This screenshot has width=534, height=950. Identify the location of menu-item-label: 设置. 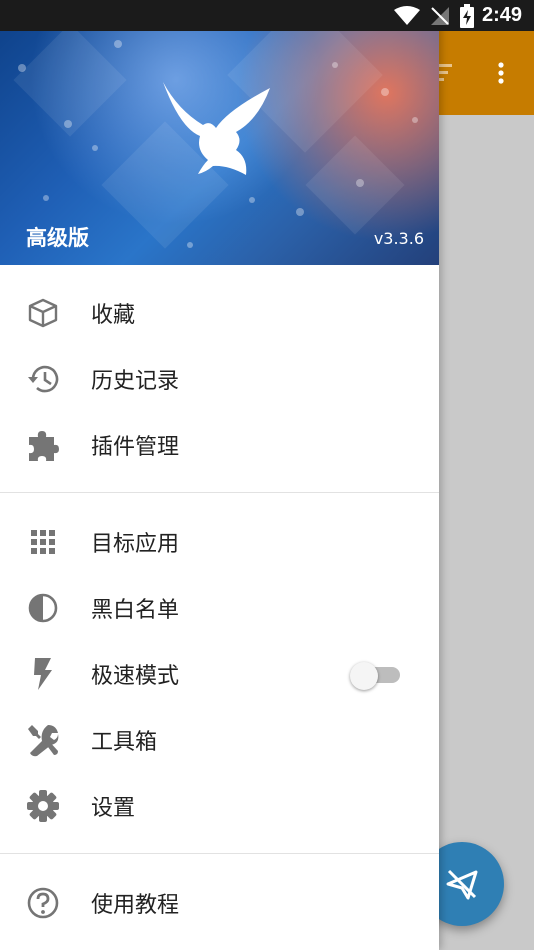
(113, 808).